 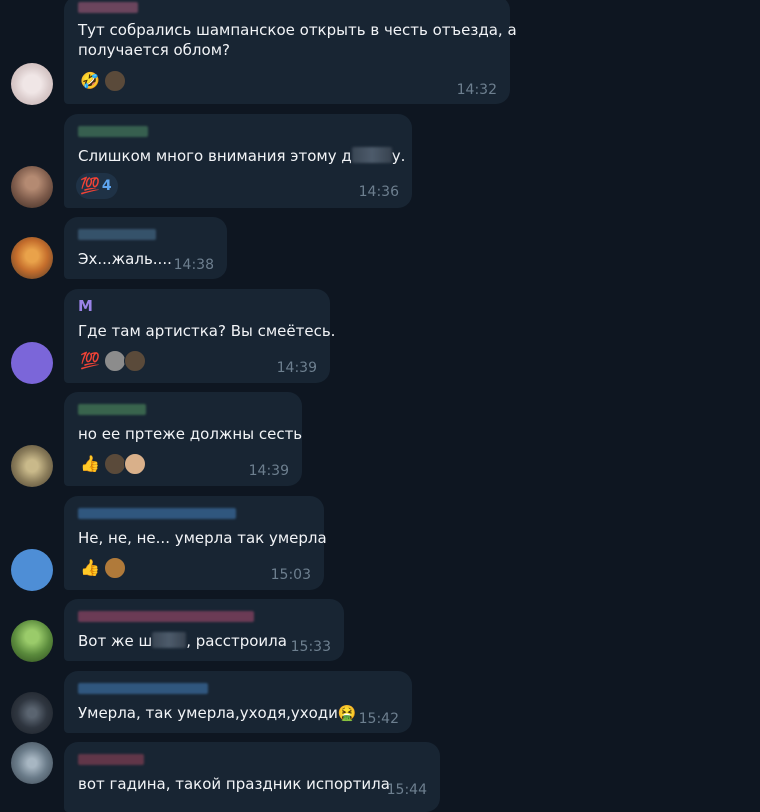 I want to click on reactions: 💯, so click(x=114, y=361).